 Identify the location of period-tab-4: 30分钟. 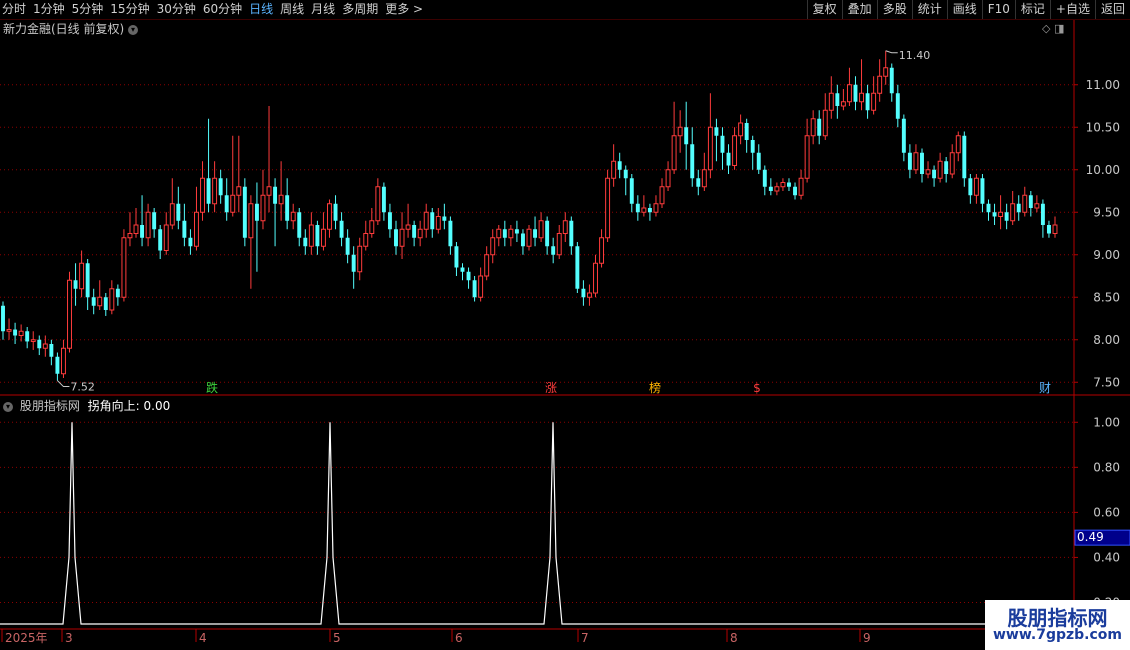
(176, 9).